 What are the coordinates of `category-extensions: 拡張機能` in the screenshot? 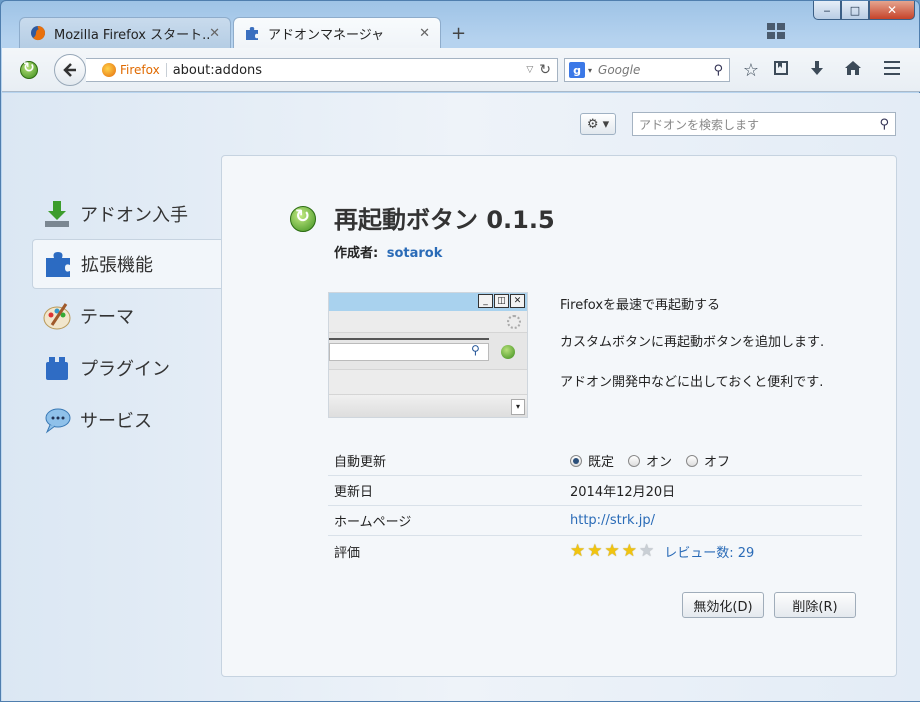 It's located at (127, 264).